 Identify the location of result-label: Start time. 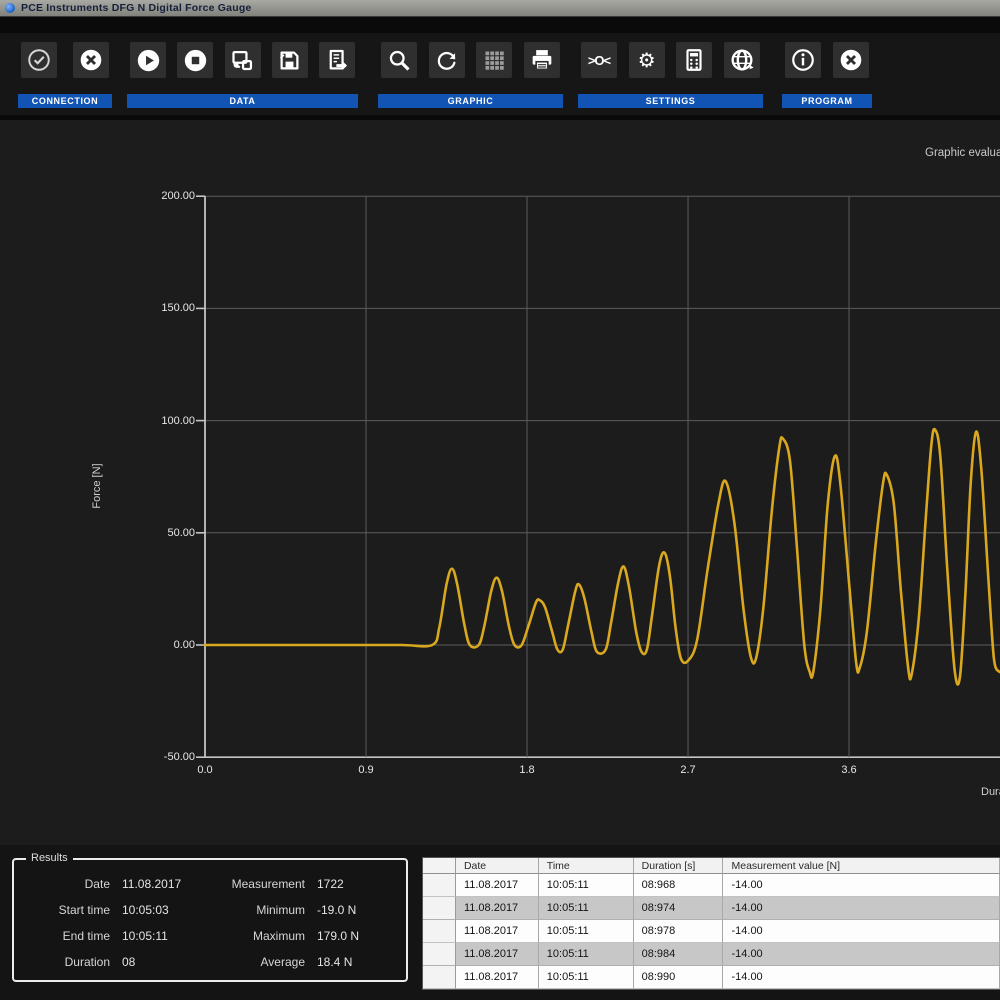
(84, 910).